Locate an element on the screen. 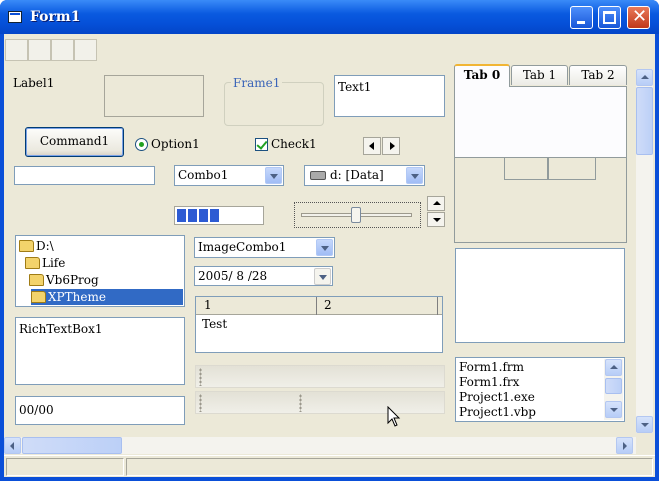  slider is located at coordinates (357, 215).